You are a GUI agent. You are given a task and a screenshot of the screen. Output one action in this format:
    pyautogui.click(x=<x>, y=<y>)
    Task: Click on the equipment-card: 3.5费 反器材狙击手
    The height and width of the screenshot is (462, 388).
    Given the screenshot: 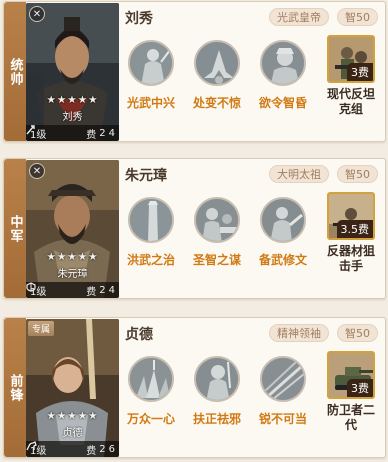 What is the action you would take?
    pyautogui.click(x=351, y=233)
    